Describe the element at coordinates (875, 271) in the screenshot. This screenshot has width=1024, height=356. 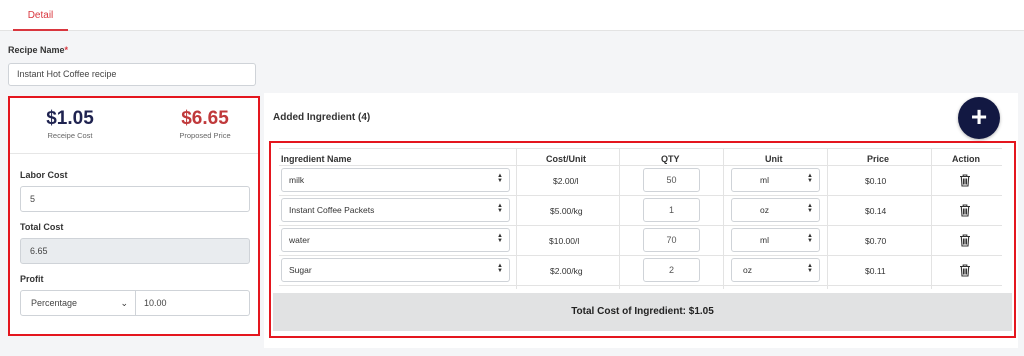
I see `price-cell: $0.11` at that location.